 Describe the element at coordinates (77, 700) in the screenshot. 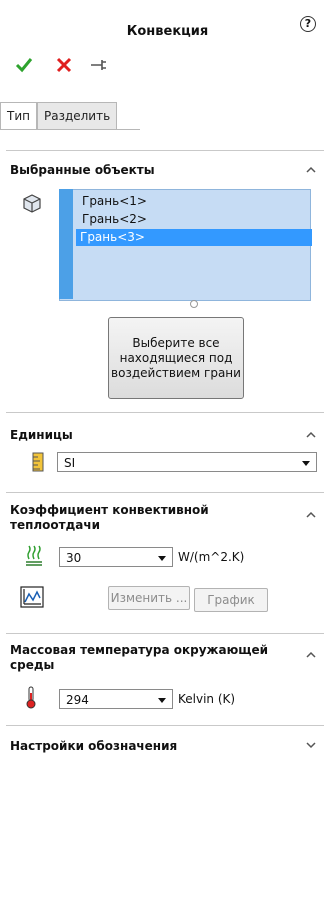

I see `temperature-value: 294` at that location.